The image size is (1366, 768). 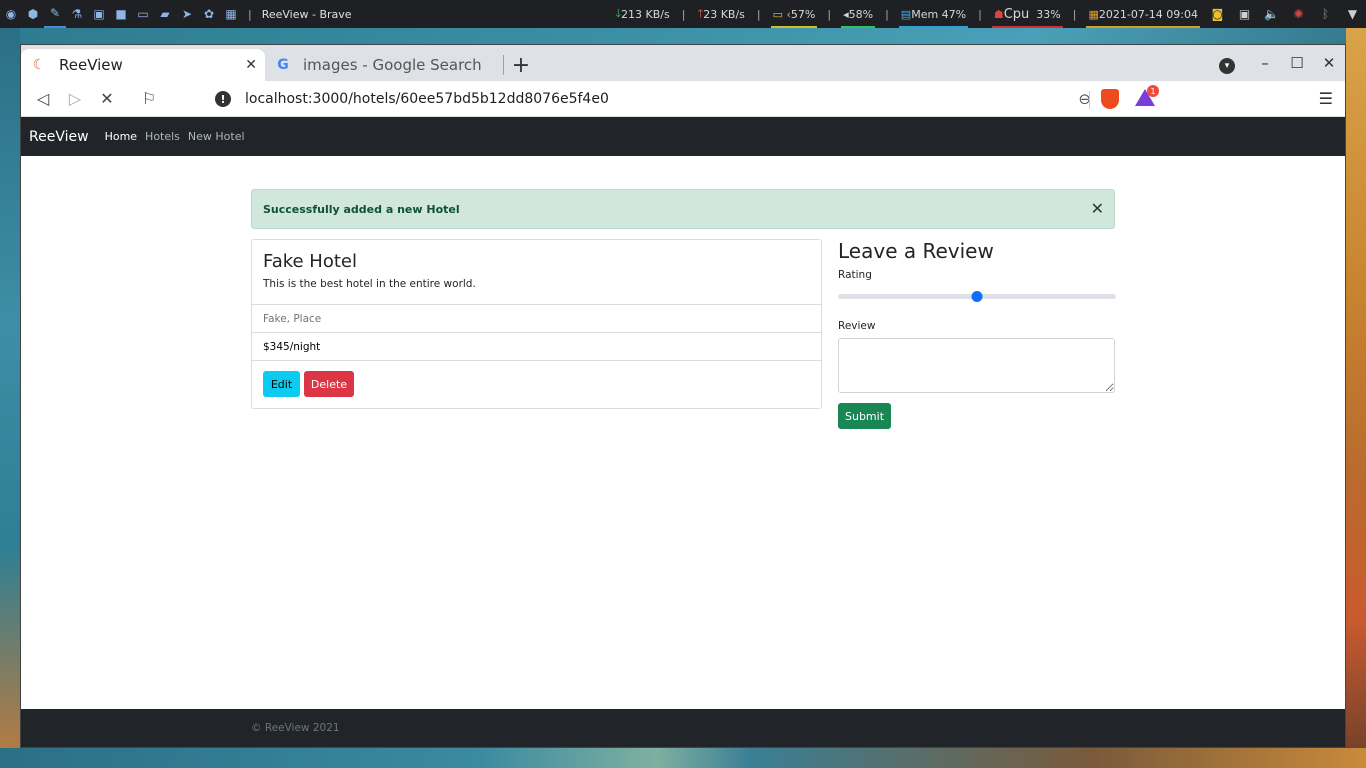 I want to click on review-label: Review, so click(x=857, y=326).